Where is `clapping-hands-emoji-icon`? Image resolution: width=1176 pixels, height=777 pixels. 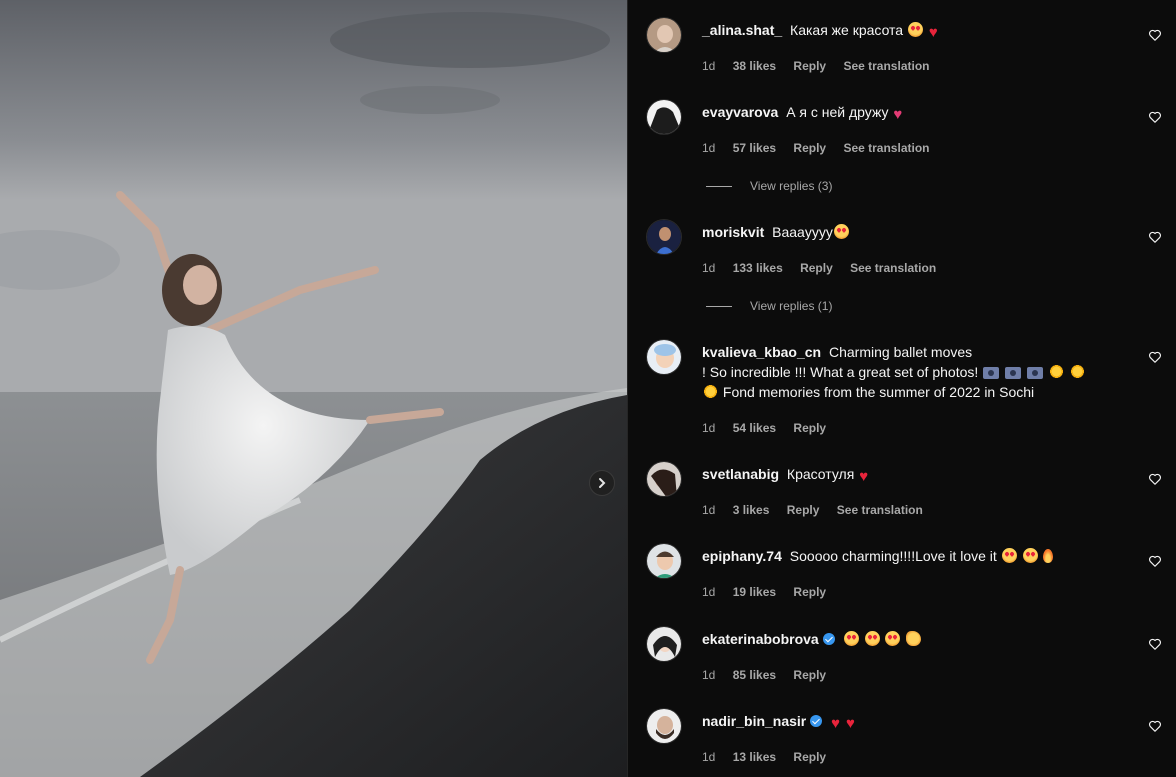
clapping-hands-emoji-icon is located at coordinates (914, 638).